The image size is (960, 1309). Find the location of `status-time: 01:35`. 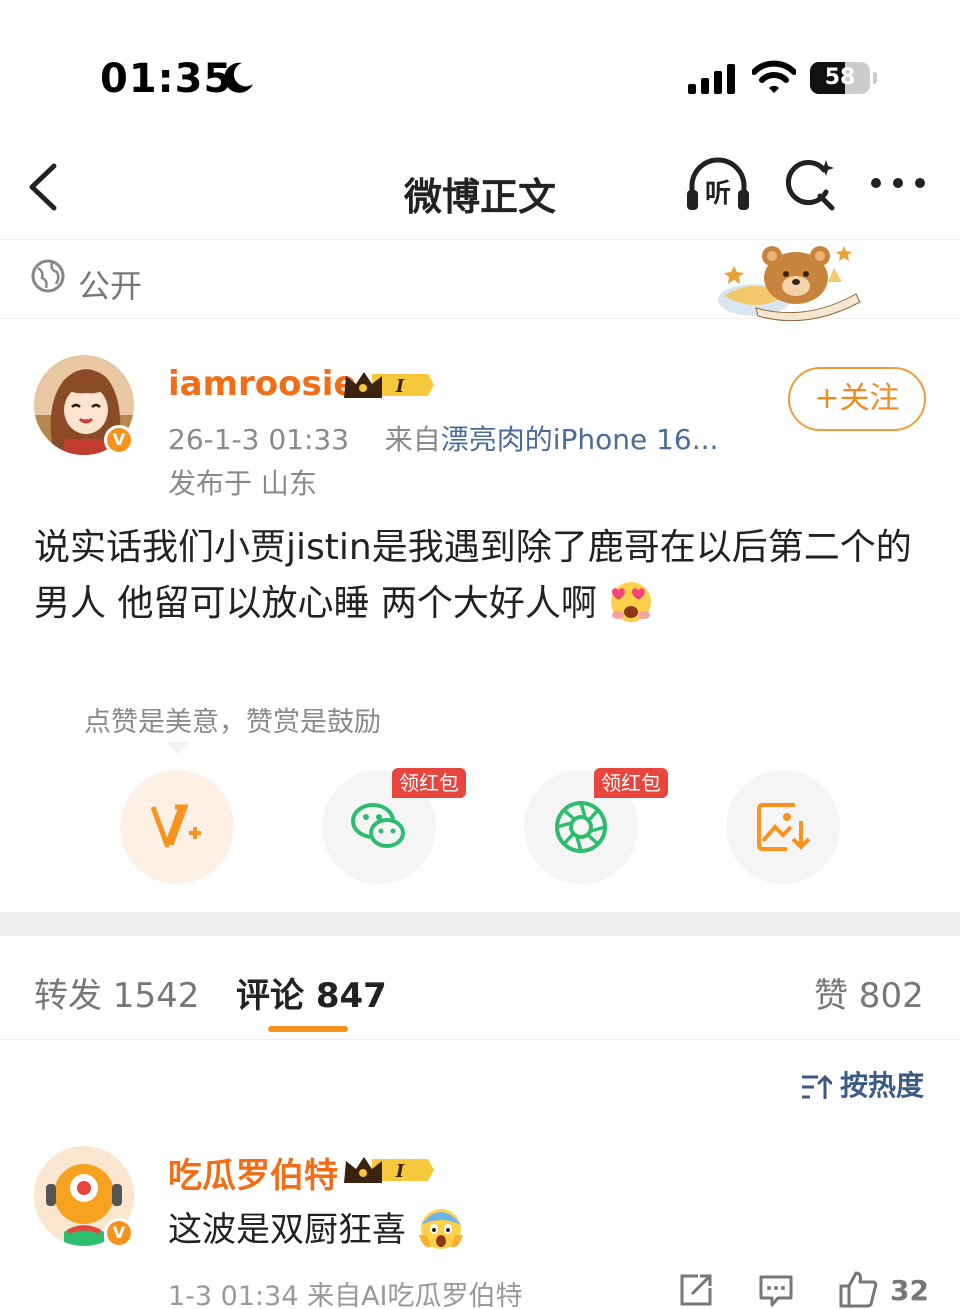

status-time: 01:35 is located at coordinates (166, 79).